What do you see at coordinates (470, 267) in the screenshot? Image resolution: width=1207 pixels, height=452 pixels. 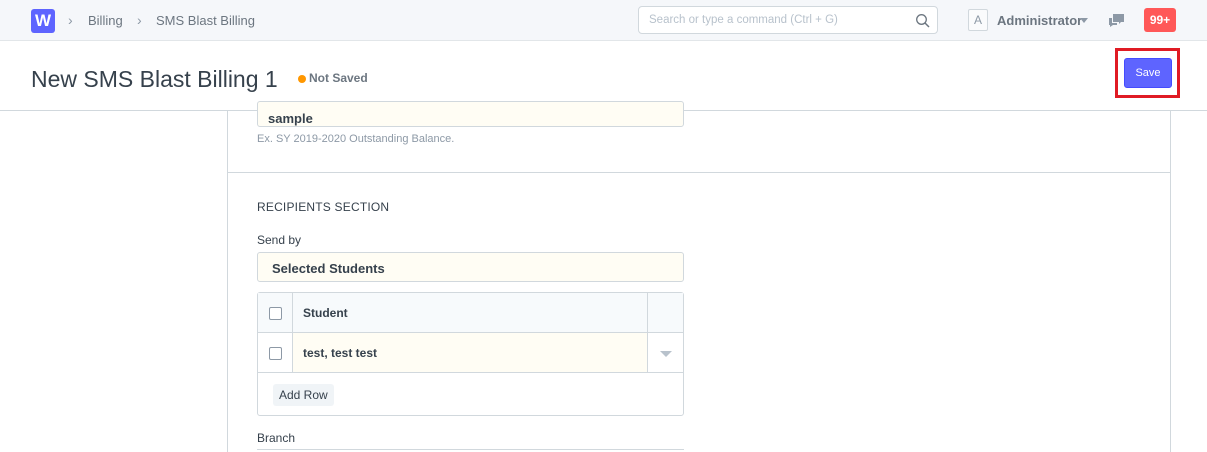 I see `send-by-select: Selected Students` at bounding box center [470, 267].